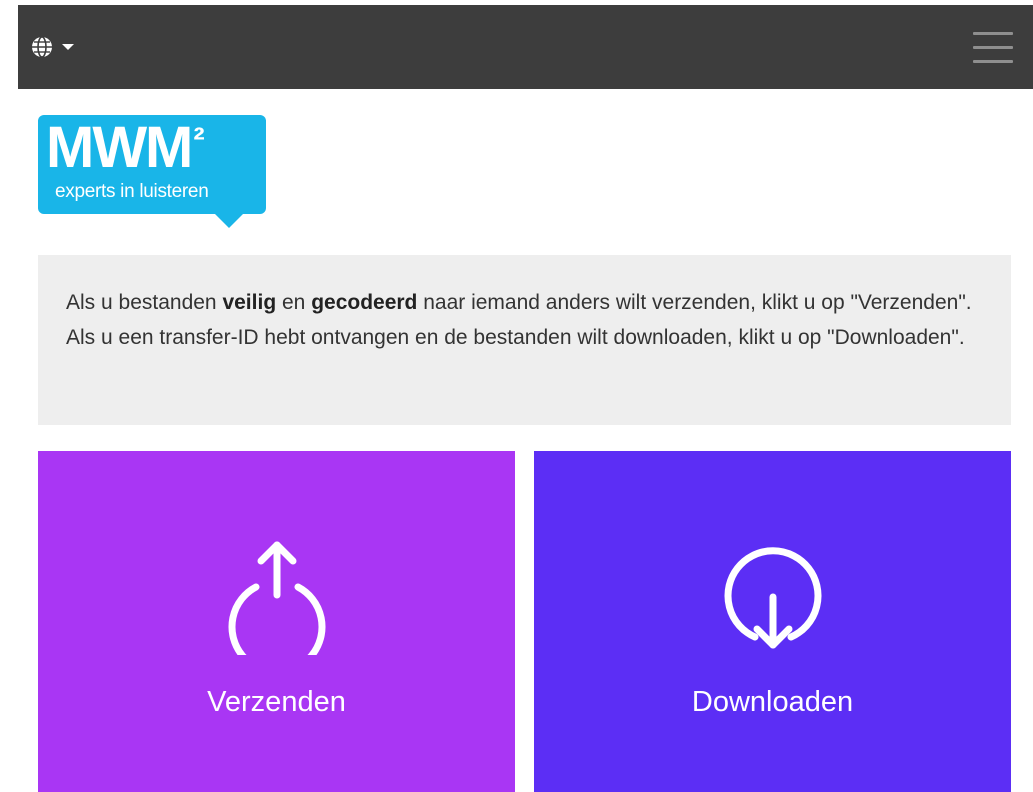 This screenshot has width=1033, height=792. I want to click on top-navbar, so click(525, 47).